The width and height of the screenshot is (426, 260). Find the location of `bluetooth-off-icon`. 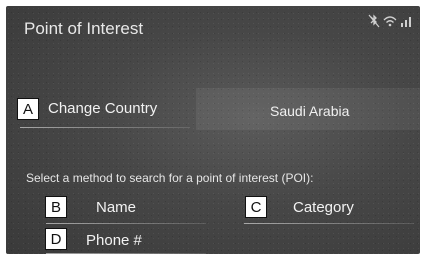

bluetooth-off-icon is located at coordinates (374, 21).